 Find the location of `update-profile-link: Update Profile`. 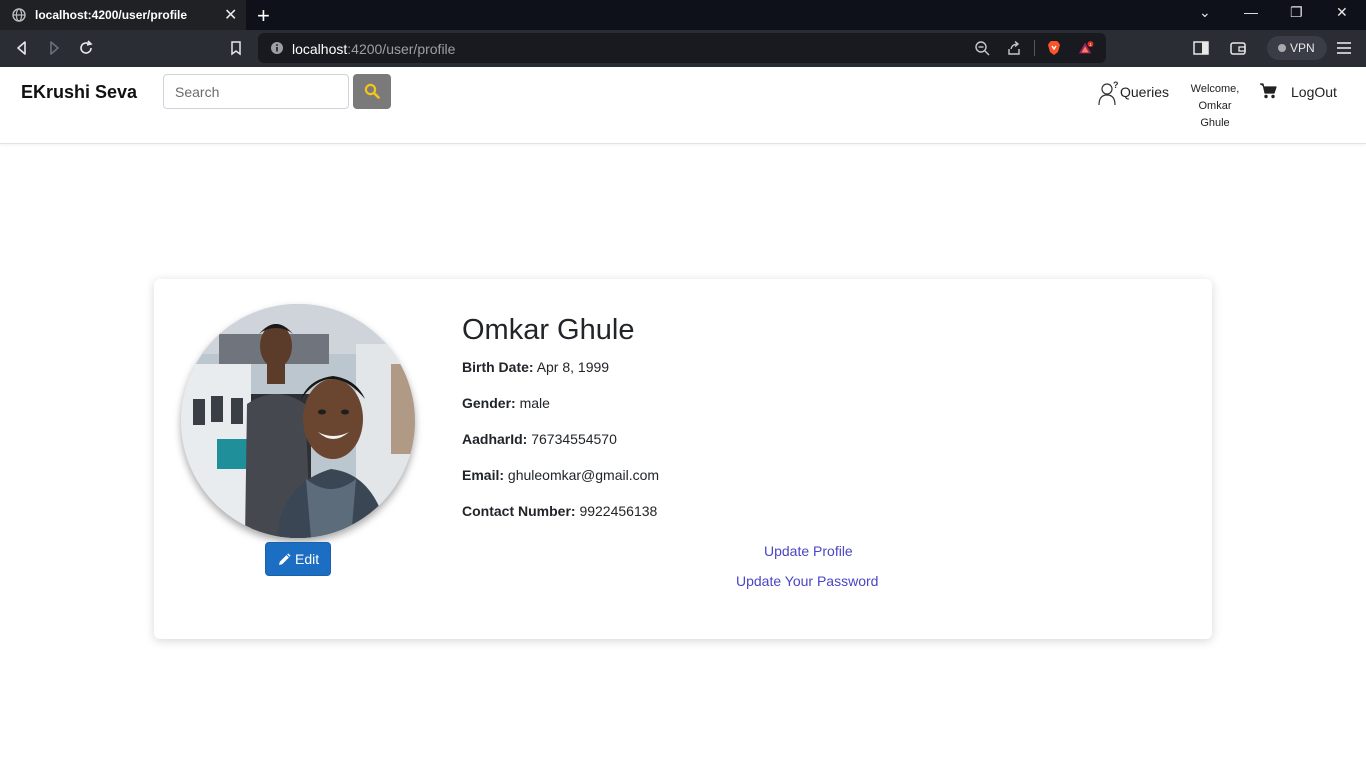

update-profile-link: Update Profile is located at coordinates (808, 551).